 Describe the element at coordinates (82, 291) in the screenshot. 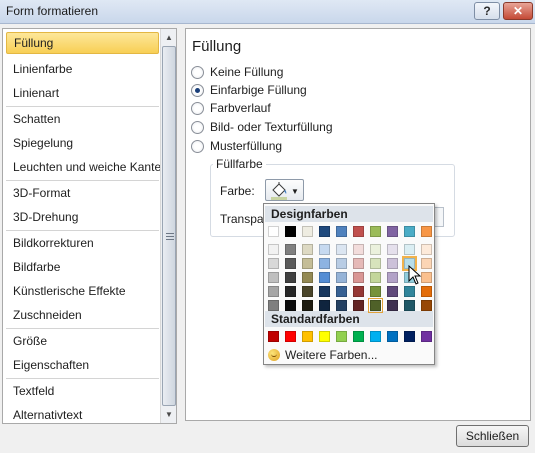

I see `nav-item-kuenstlerische-effekte: Künstlerische Effekte` at that location.